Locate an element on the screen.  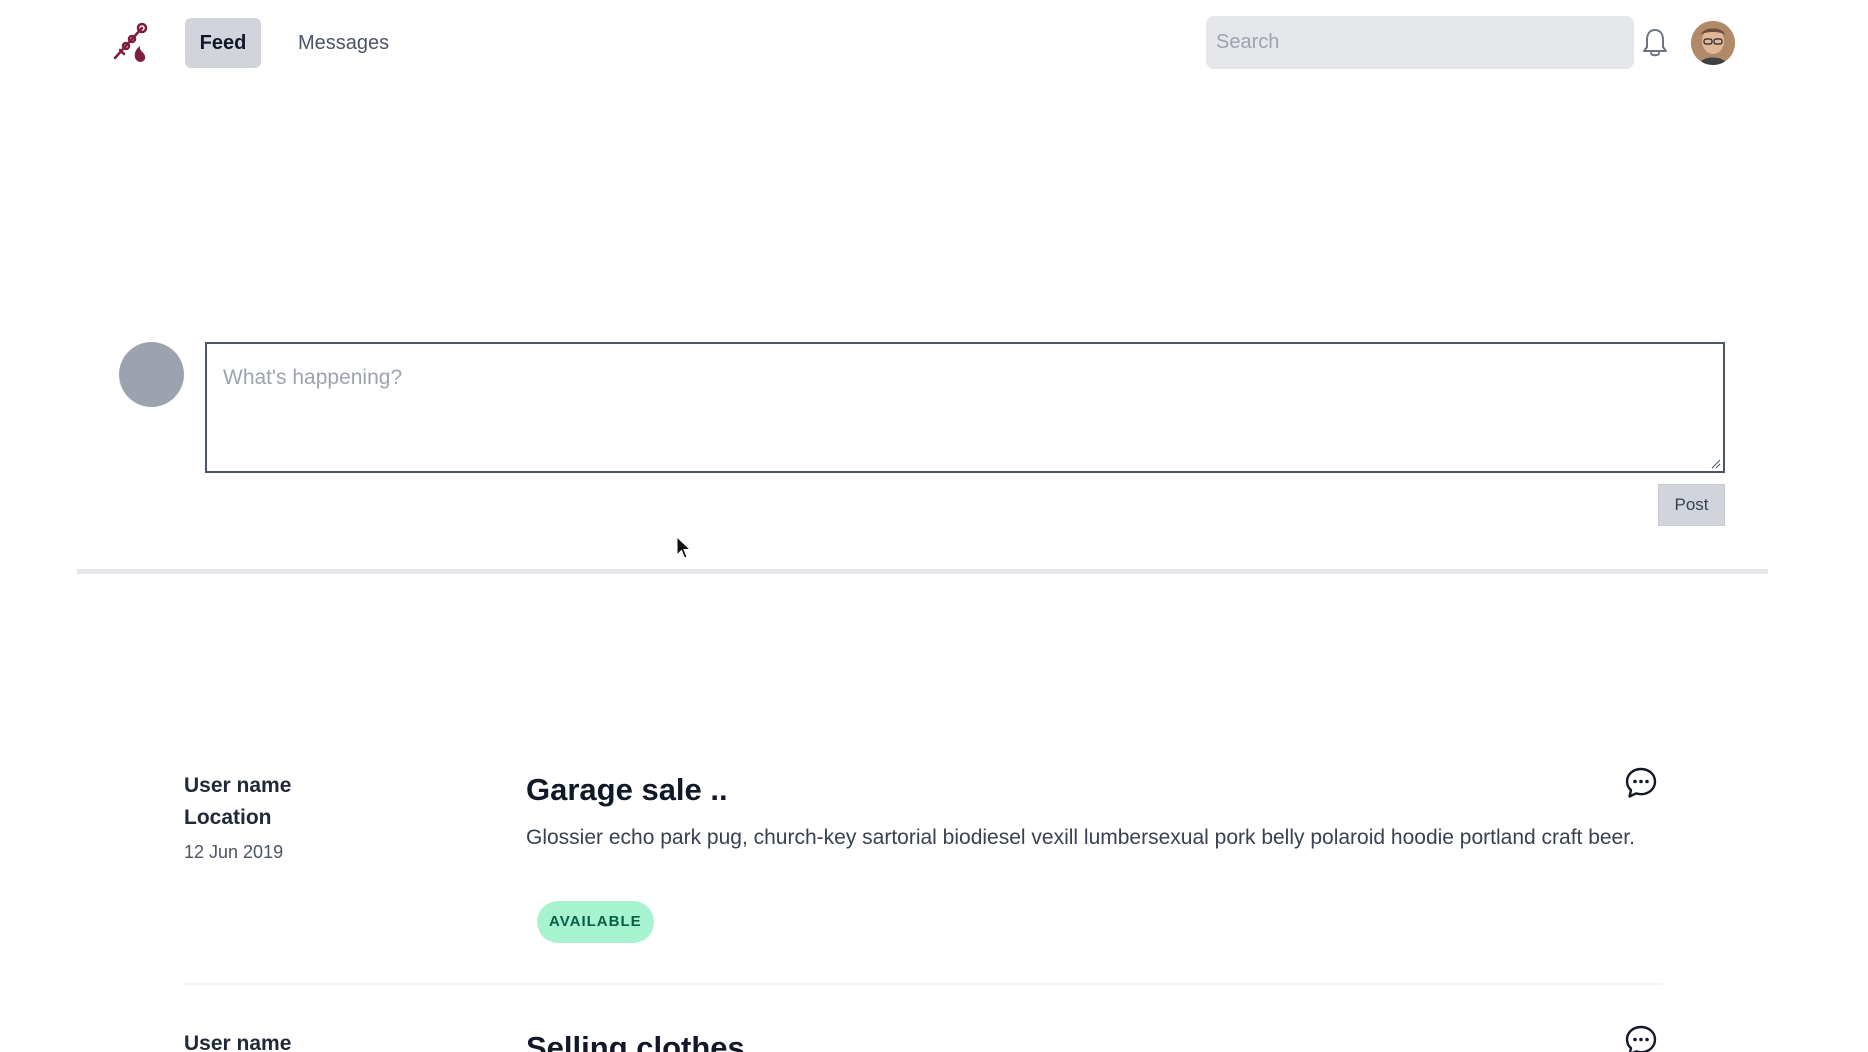
feed-divider is located at coordinates (922, 571).